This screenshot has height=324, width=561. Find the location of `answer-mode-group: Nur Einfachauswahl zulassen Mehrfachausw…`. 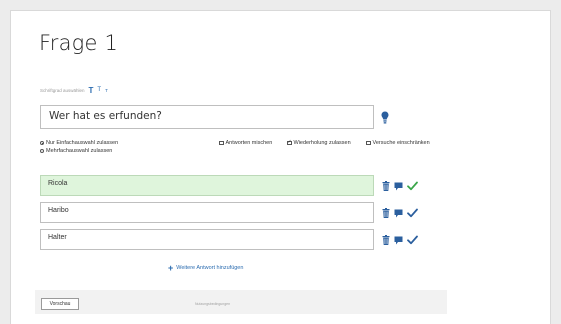

answer-mode-group: Nur Einfachauswahl zulassen Mehrfachausw… is located at coordinates (79, 147).